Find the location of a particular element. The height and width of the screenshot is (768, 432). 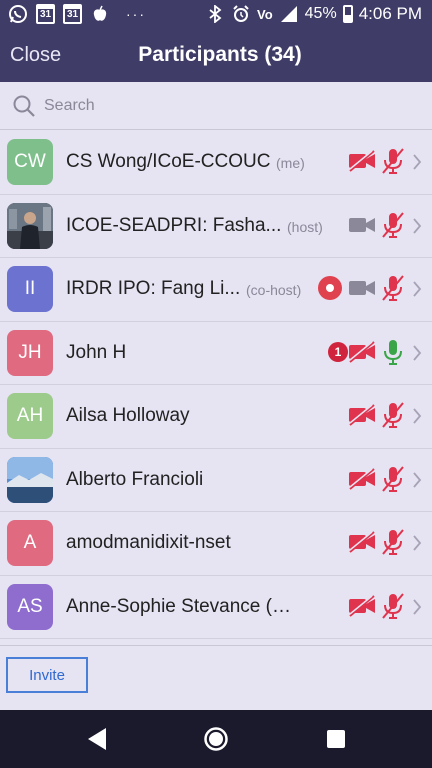

participant-name: John H is located at coordinates (96, 352).